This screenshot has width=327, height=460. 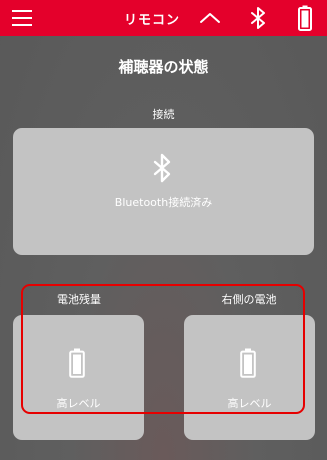 What do you see at coordinates (163, 114) in the screenshot?
I see `connection-label: 接続` at bounding box center [163, 114].